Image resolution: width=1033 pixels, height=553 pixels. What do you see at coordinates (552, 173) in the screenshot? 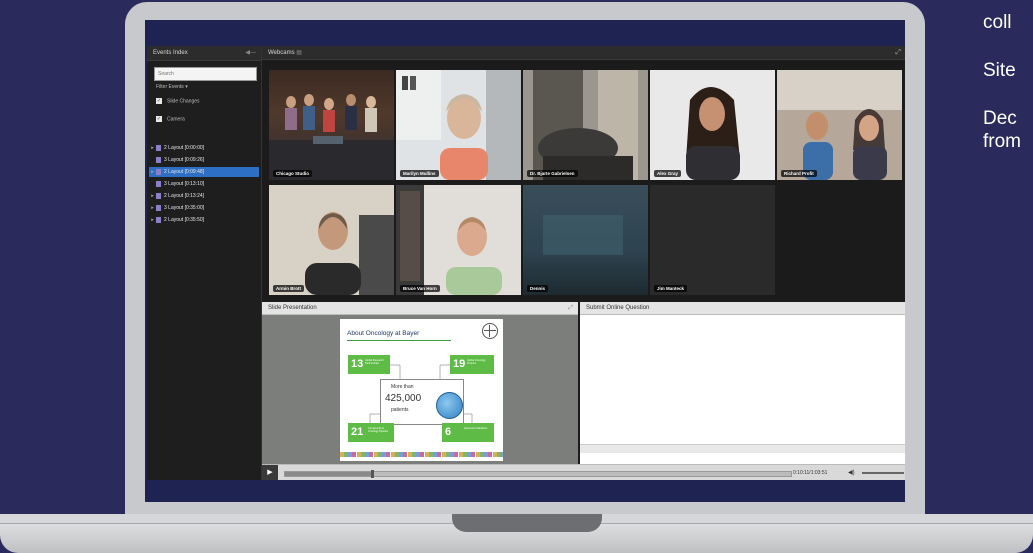
I see `participant-name: Dr. Bjarte Gabrielsen` at bounding box center [552, 173].